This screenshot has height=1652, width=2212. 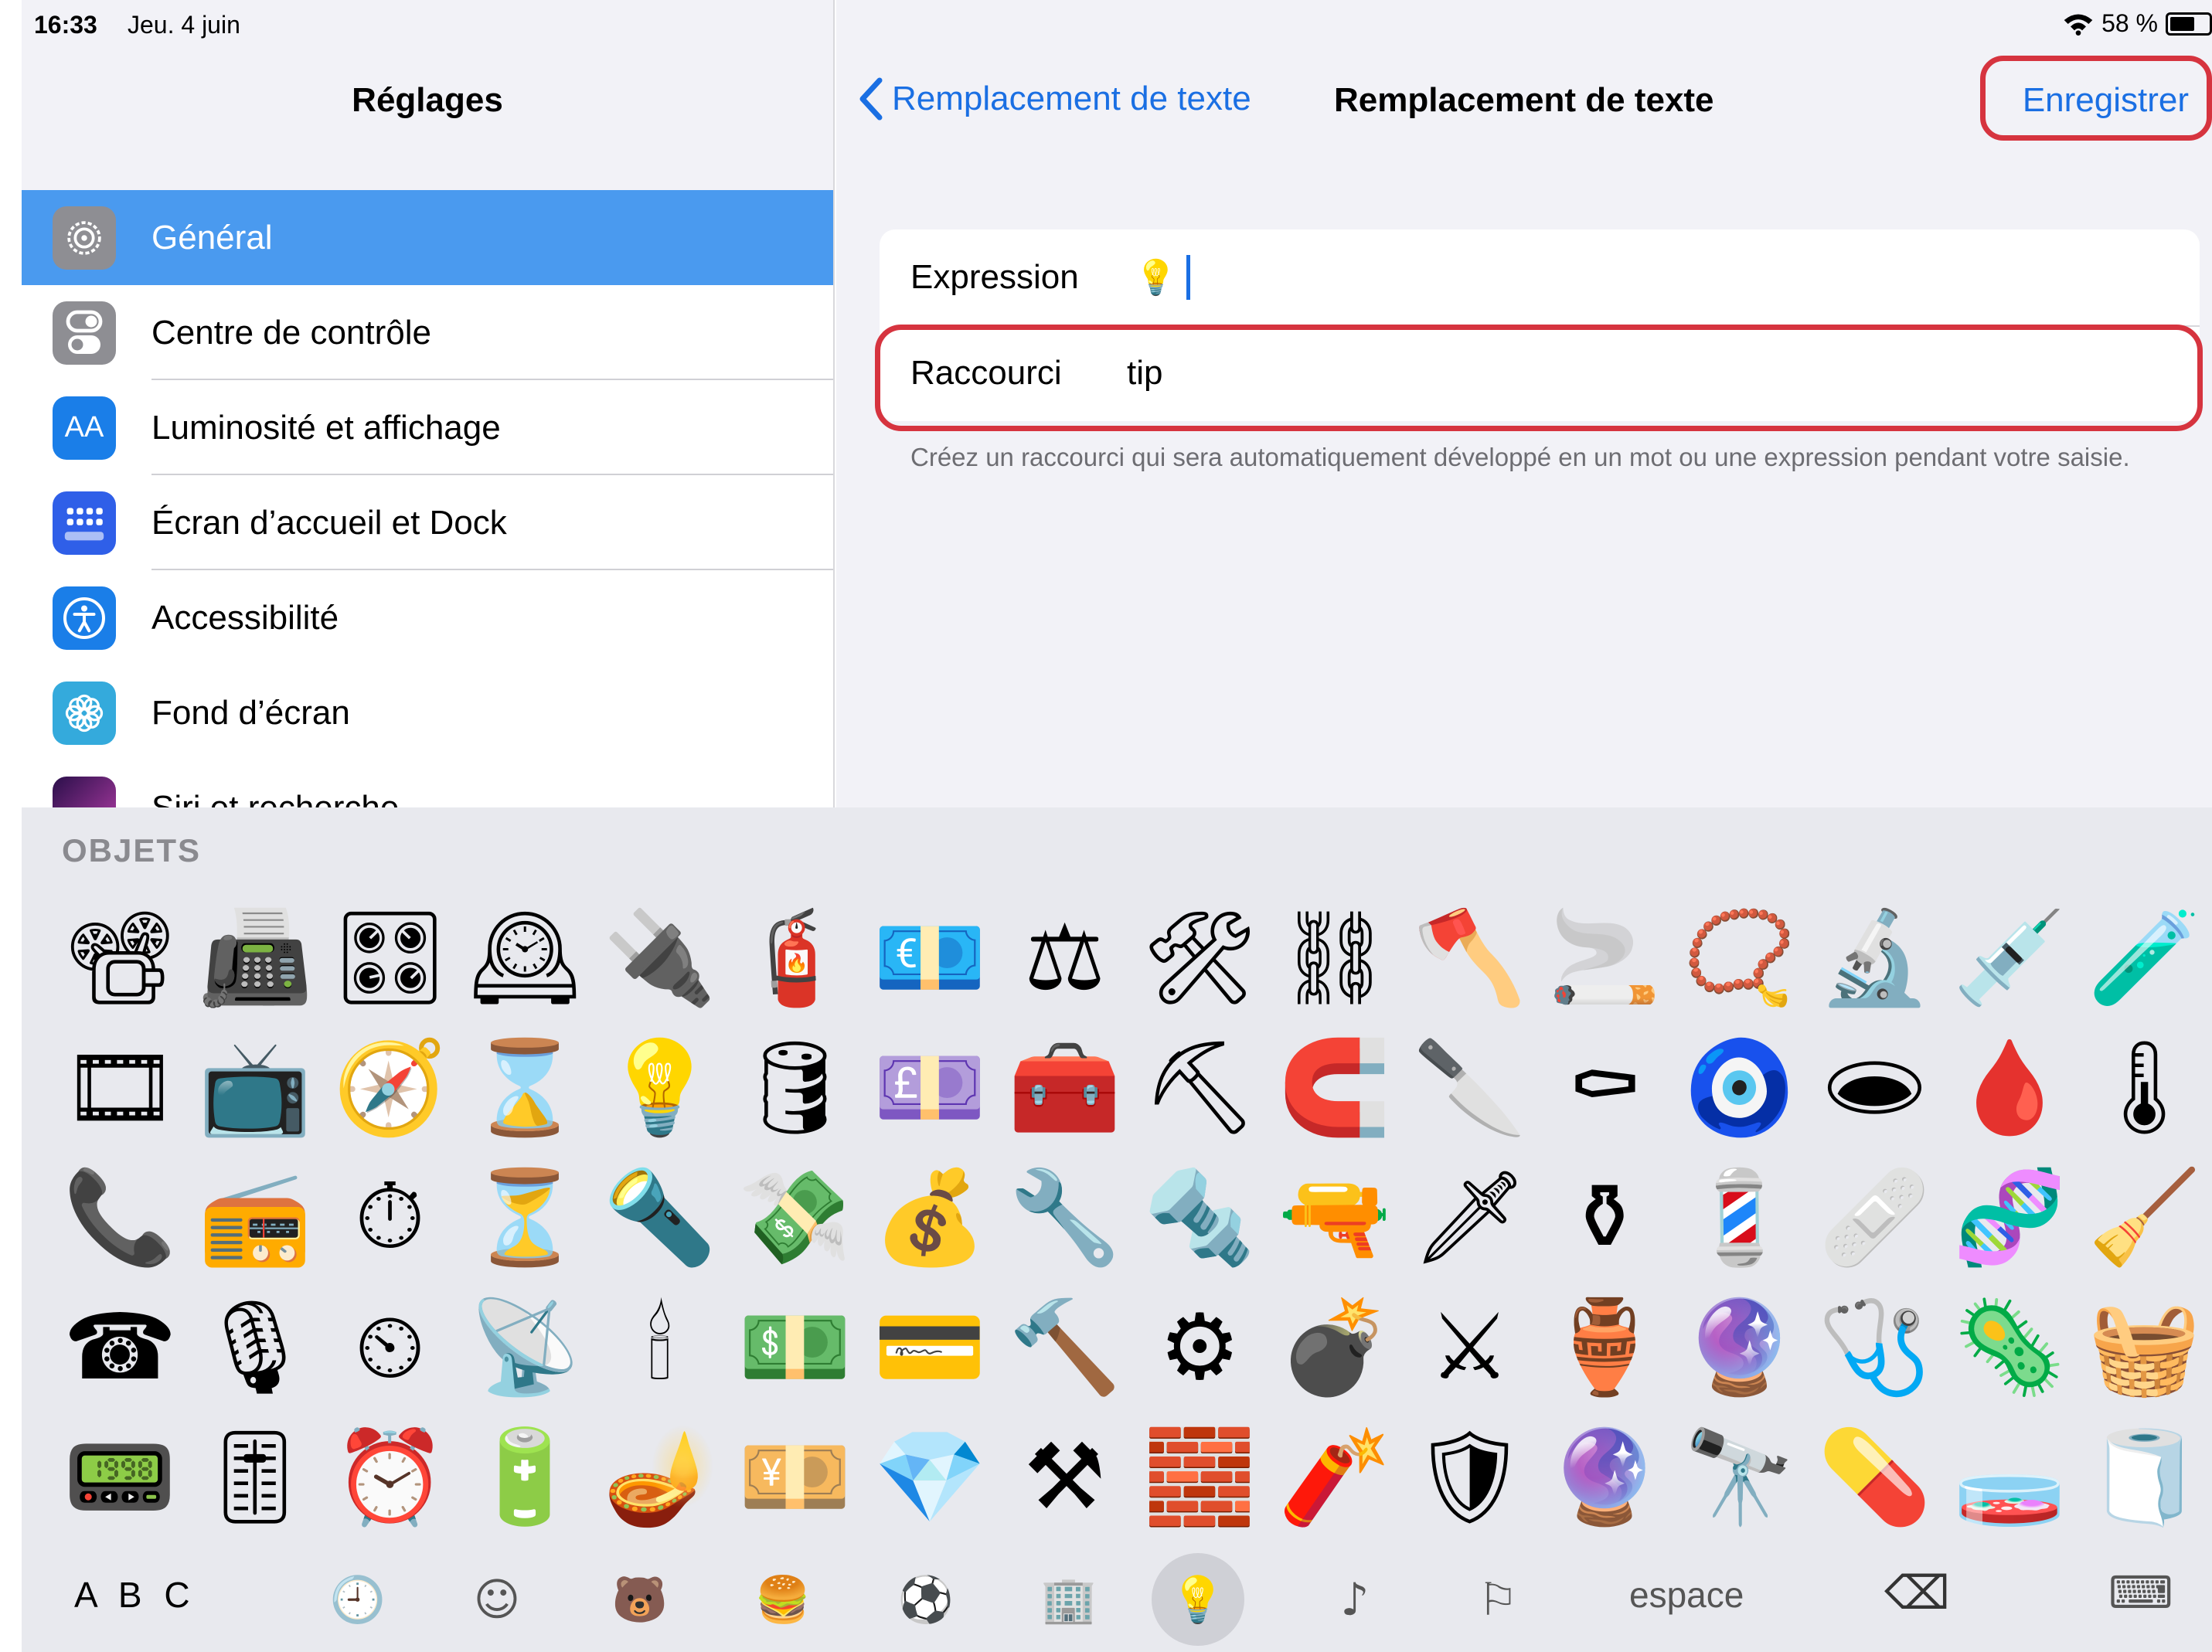 I want to click on emoji-key: 💎, so click(x=930, y=1477).